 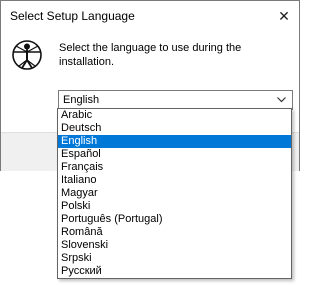 What do you see at coordinates (175, 100) in the screenshot?
I see `language-combobox: English` at bounding box center [175, 100].